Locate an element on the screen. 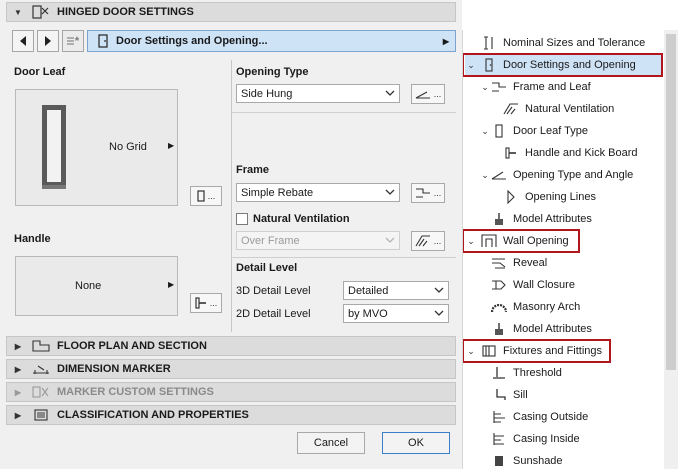 The width and height of the screenshot is (680, 469). tree-item-masonry-arch: Masonry Arch is located at coordinates (535, 307).